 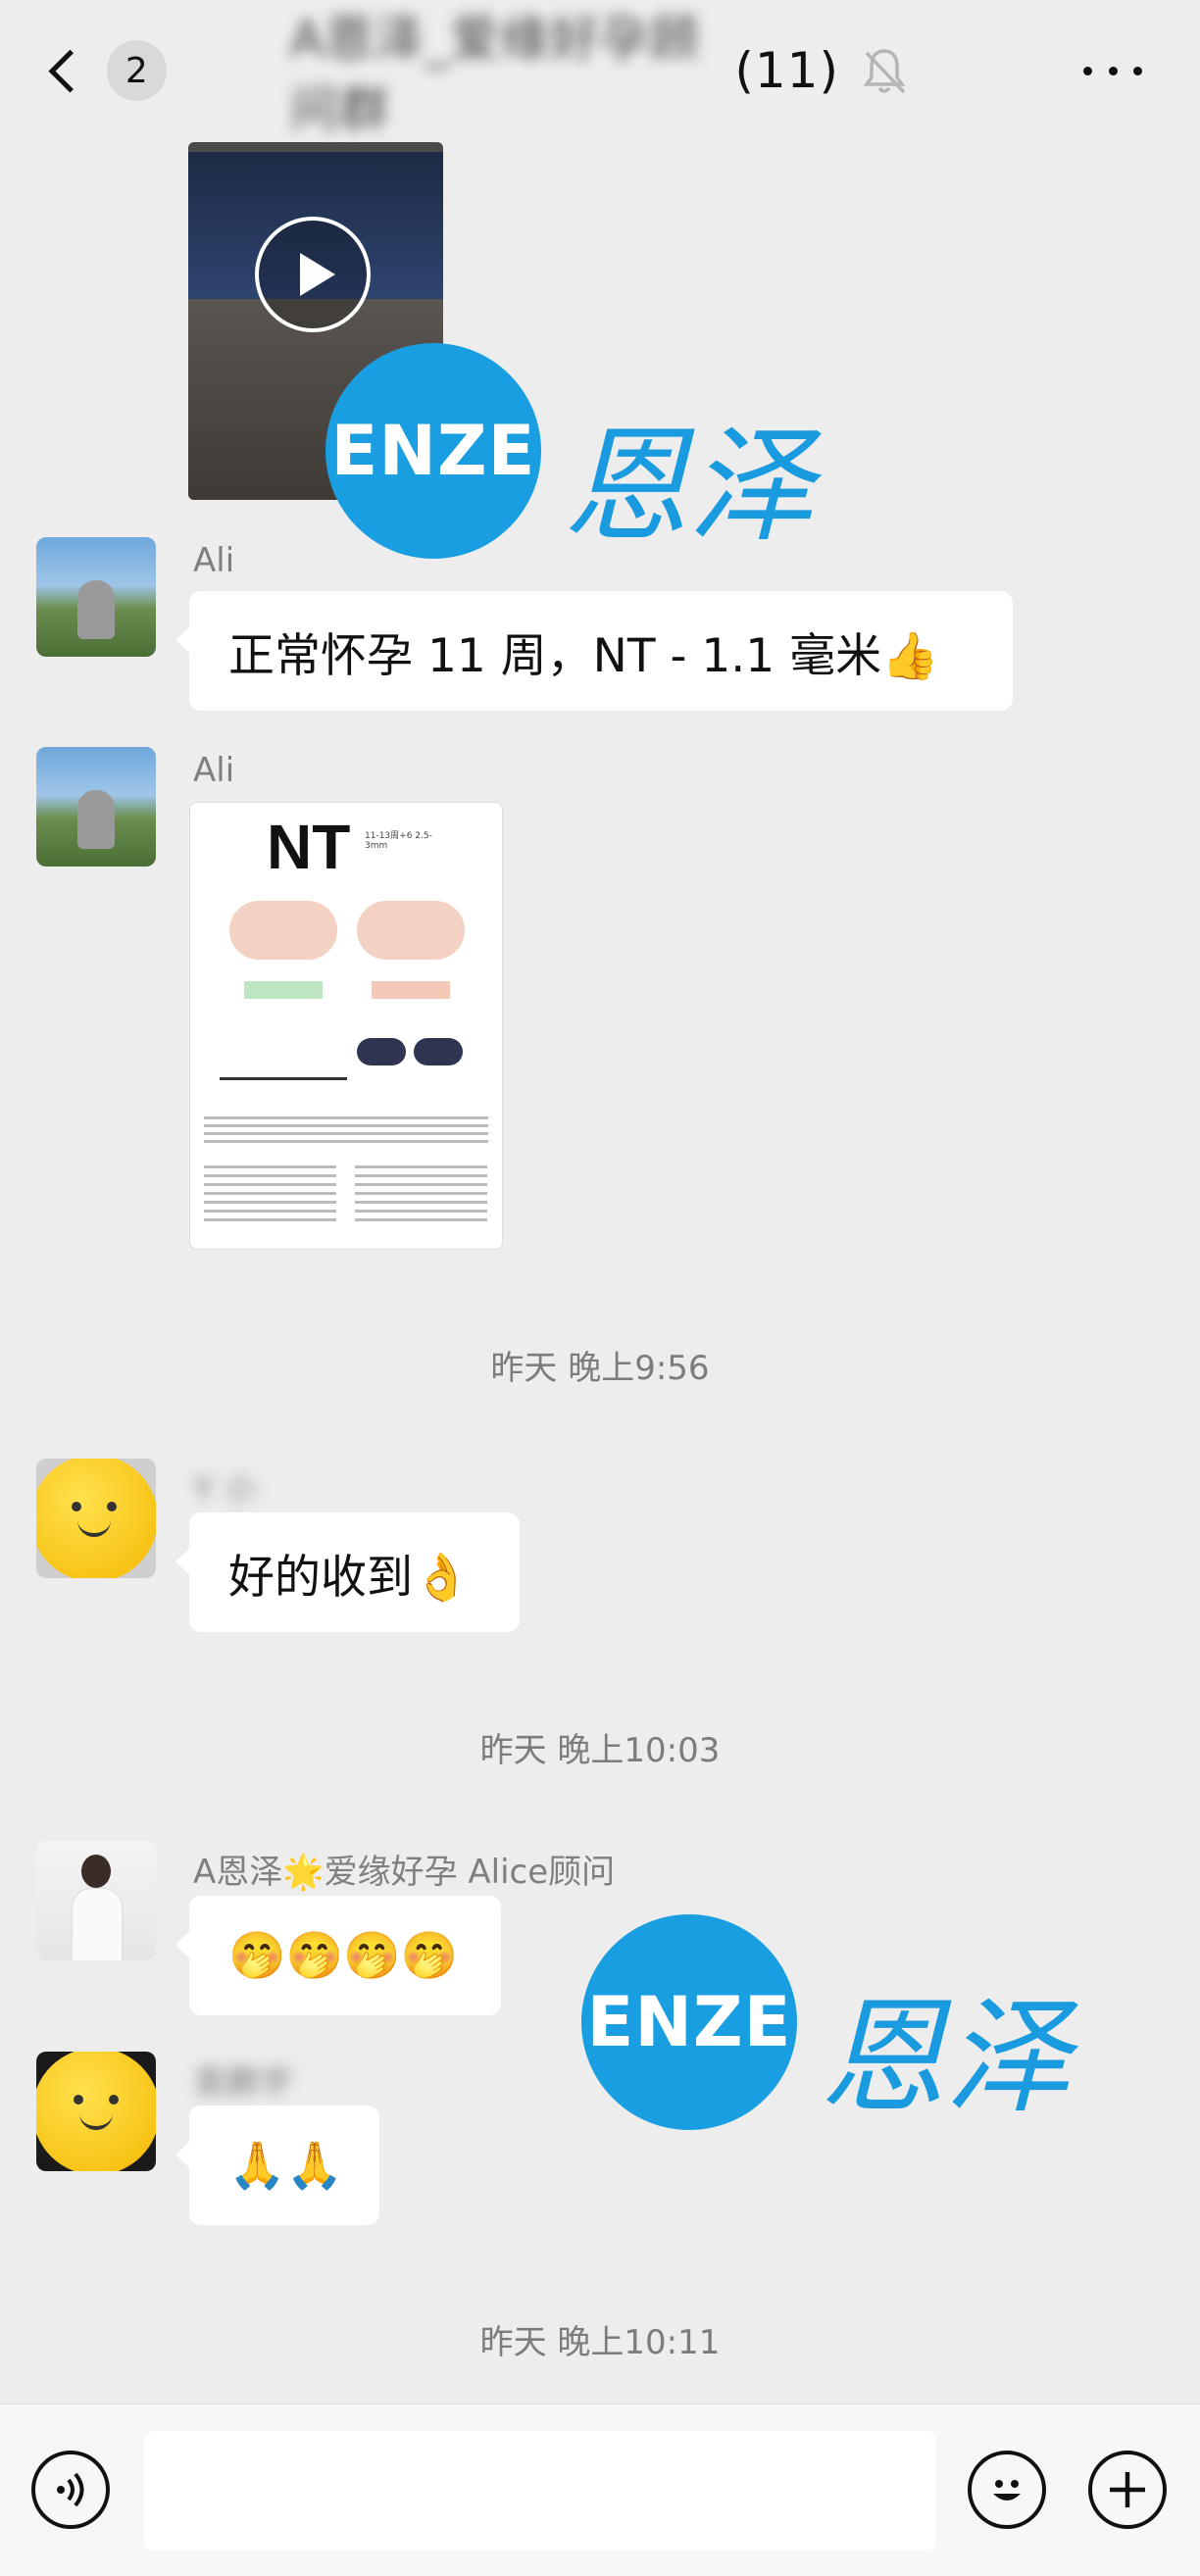 I want to click on message-bubble: 🙏🙏, so click(x=277, y=2165).